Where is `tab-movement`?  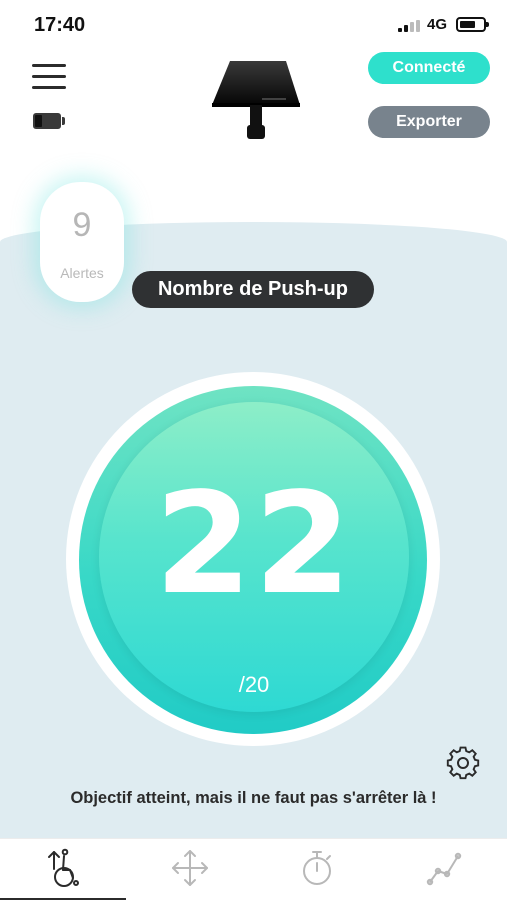 tab-movement is located at coordinates (190, 869).